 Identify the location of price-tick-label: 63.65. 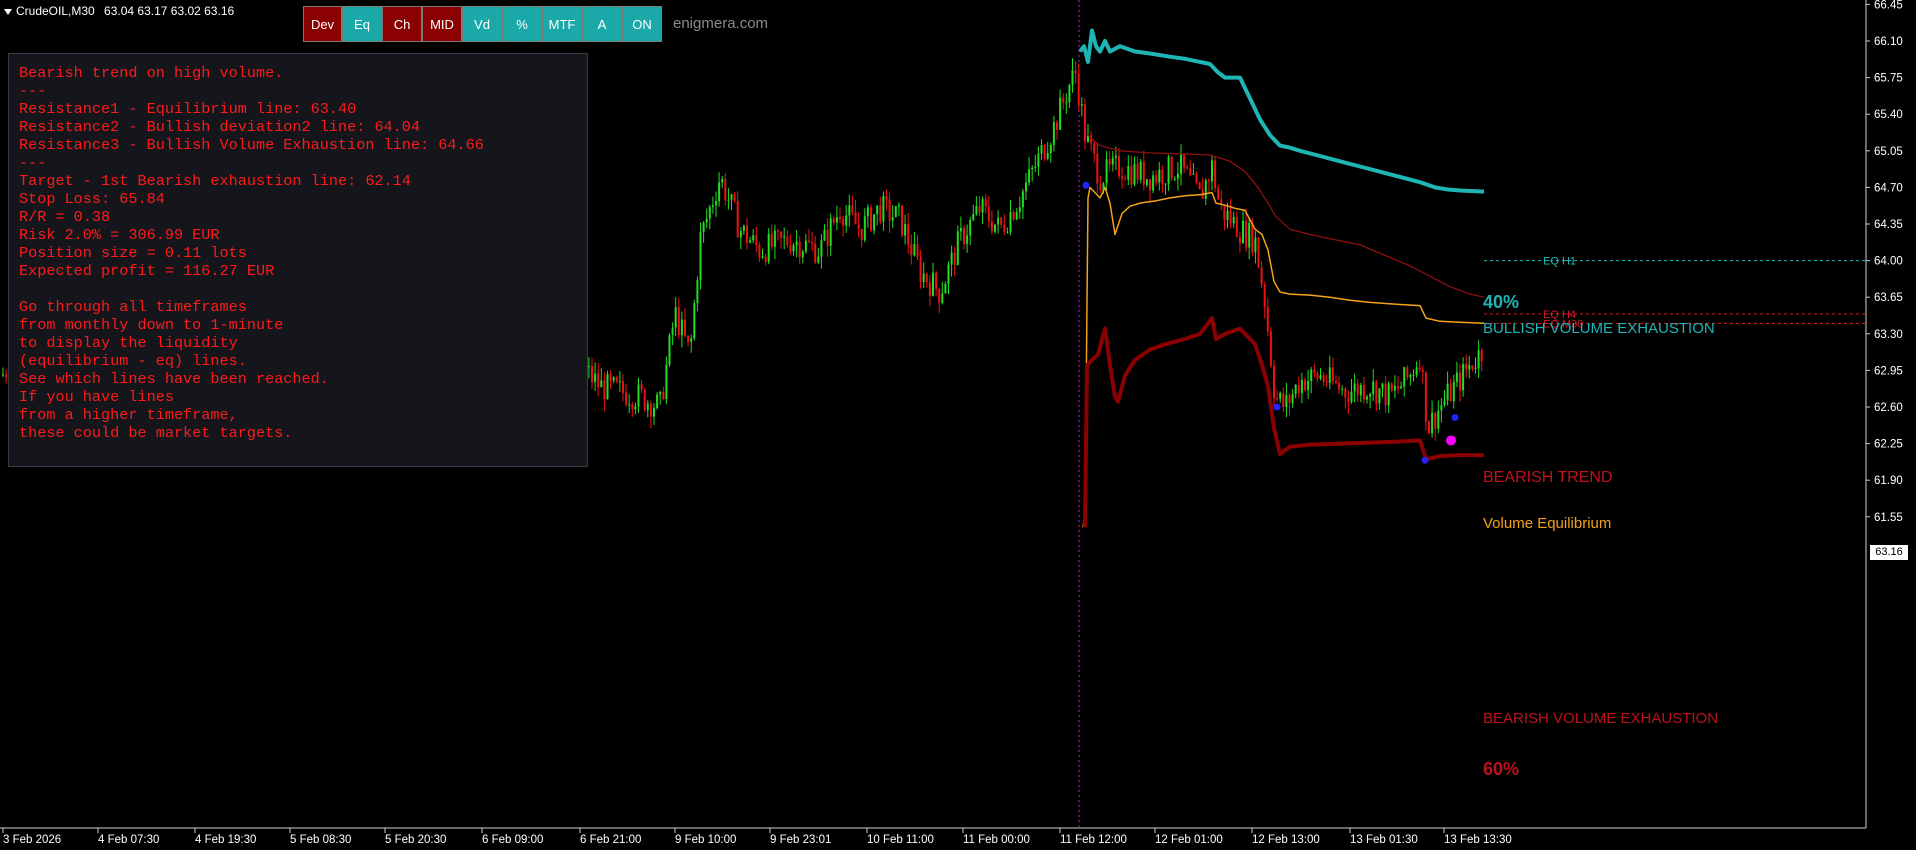
(1888, 298).